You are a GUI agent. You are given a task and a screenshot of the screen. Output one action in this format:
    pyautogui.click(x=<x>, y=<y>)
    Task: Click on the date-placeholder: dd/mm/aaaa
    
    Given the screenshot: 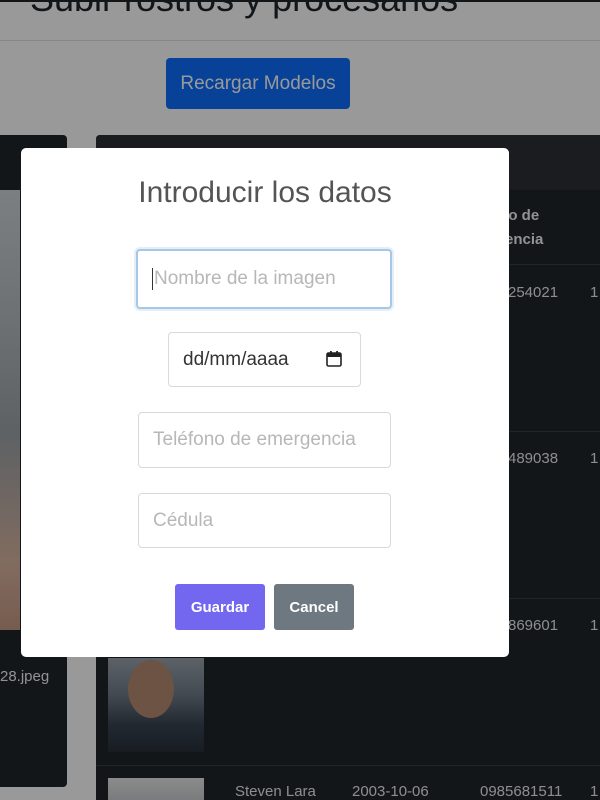 What is the action you would take?
    pyautogui.click(x=236, y=359)
    